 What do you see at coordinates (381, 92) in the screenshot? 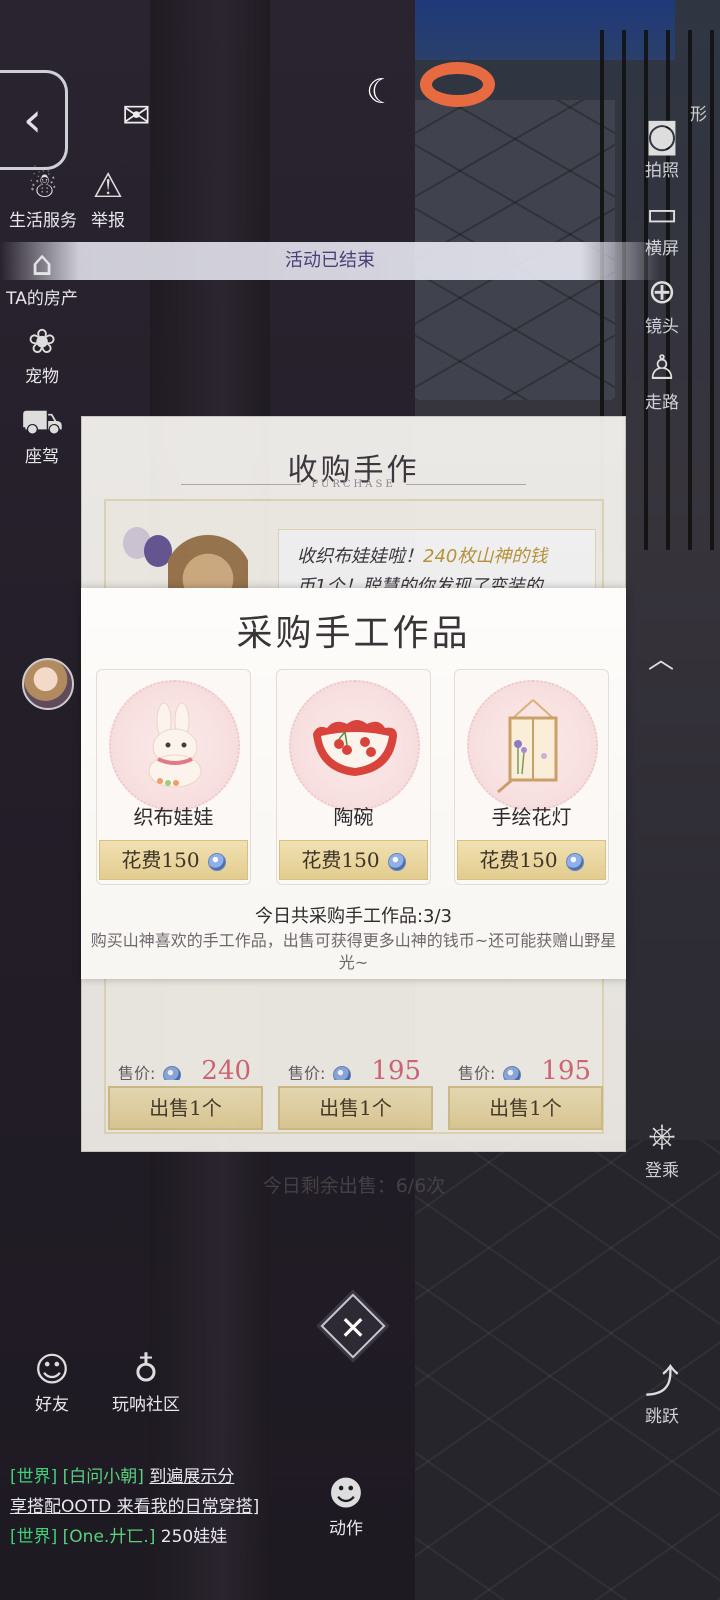
I see `moon-icon: ☾` at bounding box center [381, 92].